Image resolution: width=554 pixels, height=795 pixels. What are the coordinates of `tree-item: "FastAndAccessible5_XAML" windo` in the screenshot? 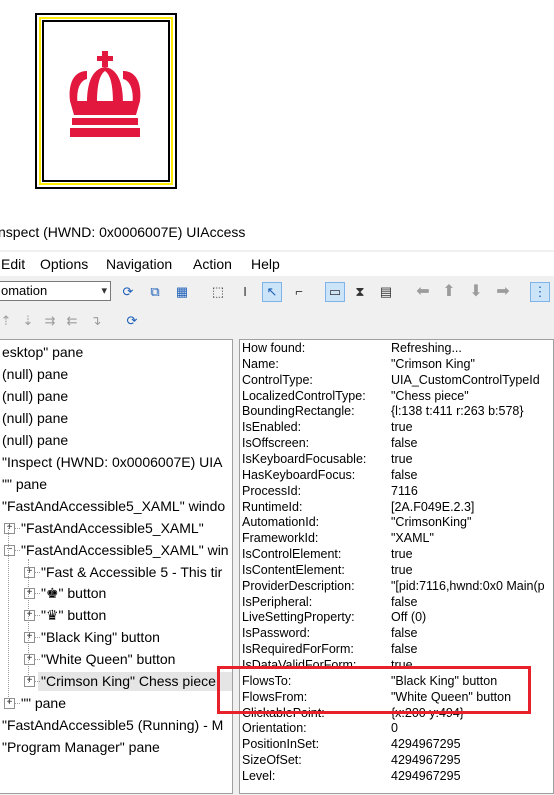 It's located at (113, 506).